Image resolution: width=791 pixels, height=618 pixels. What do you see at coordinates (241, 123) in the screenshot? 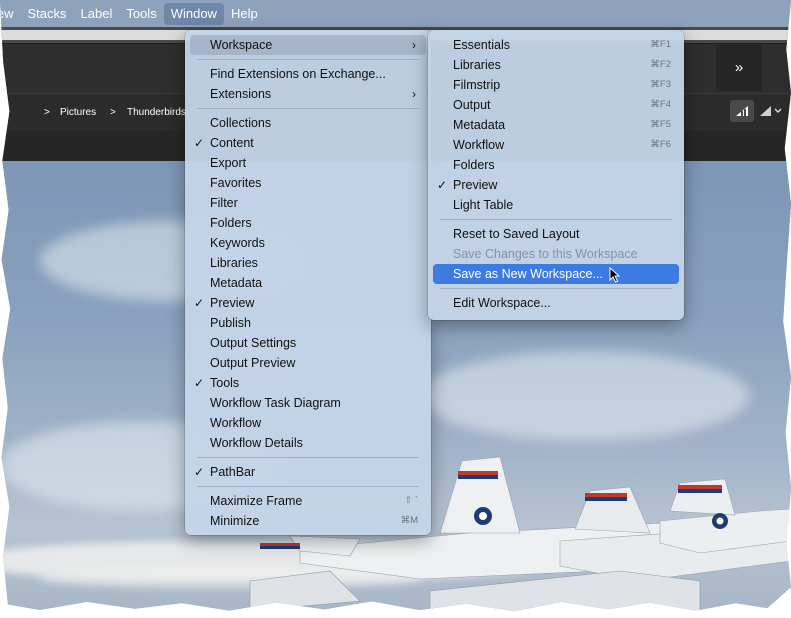
I see `menu-item-label: Collections` at bounding box center [241, 123].